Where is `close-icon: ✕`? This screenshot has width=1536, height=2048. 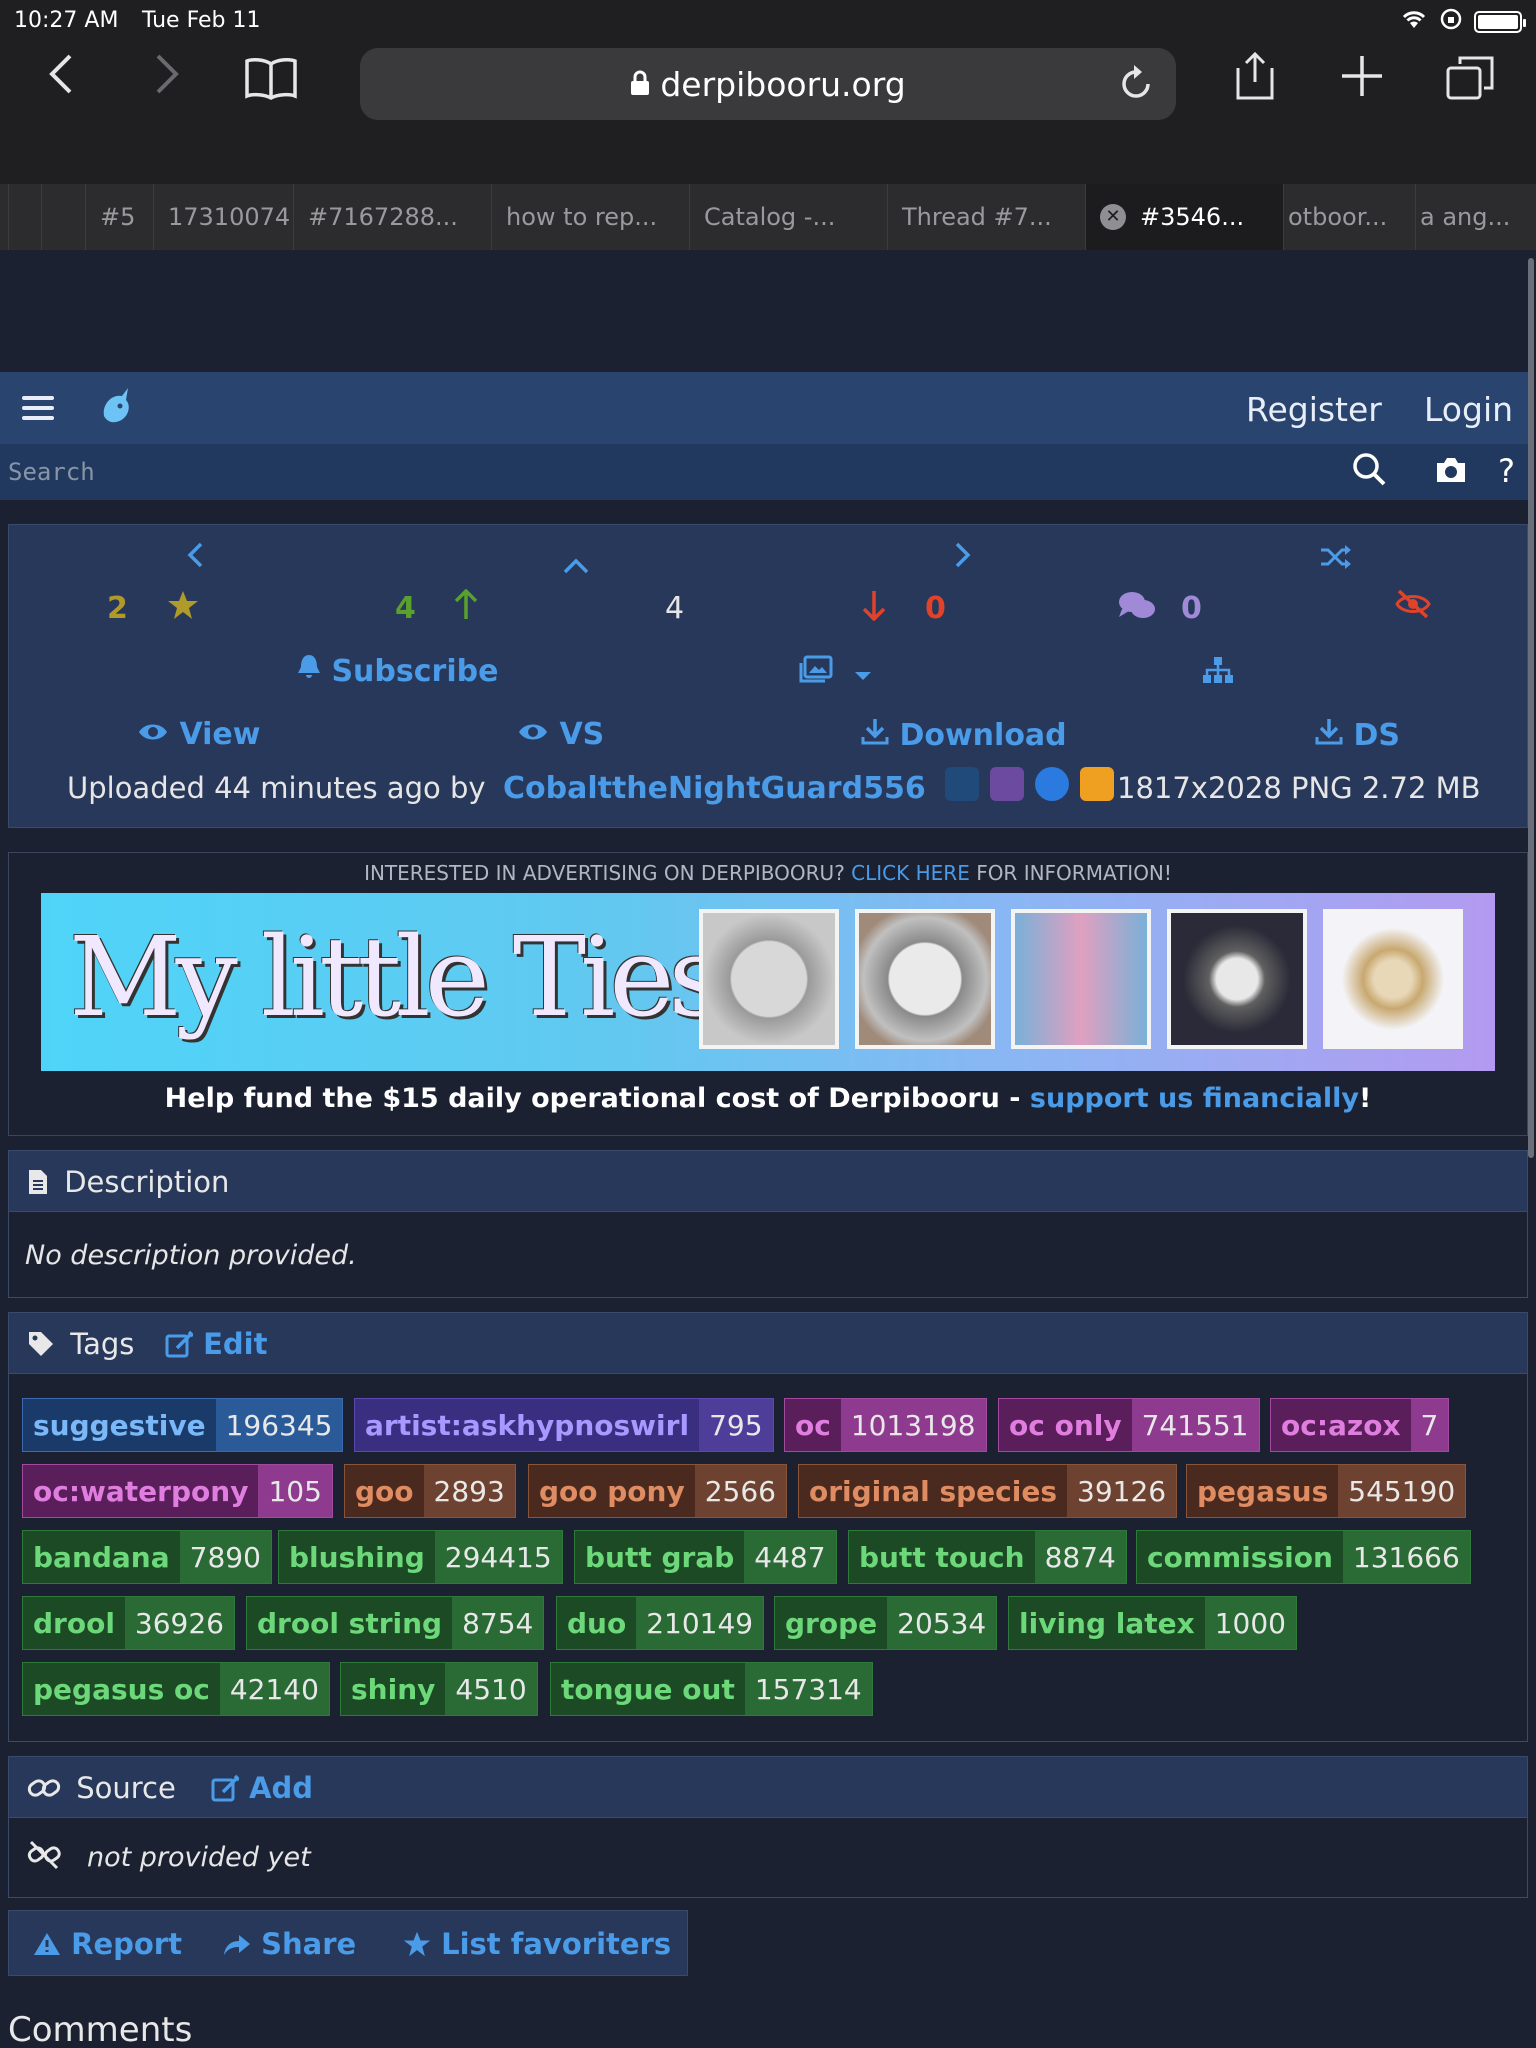
close-icon: ✕ is located at coordinates (1113, 217).